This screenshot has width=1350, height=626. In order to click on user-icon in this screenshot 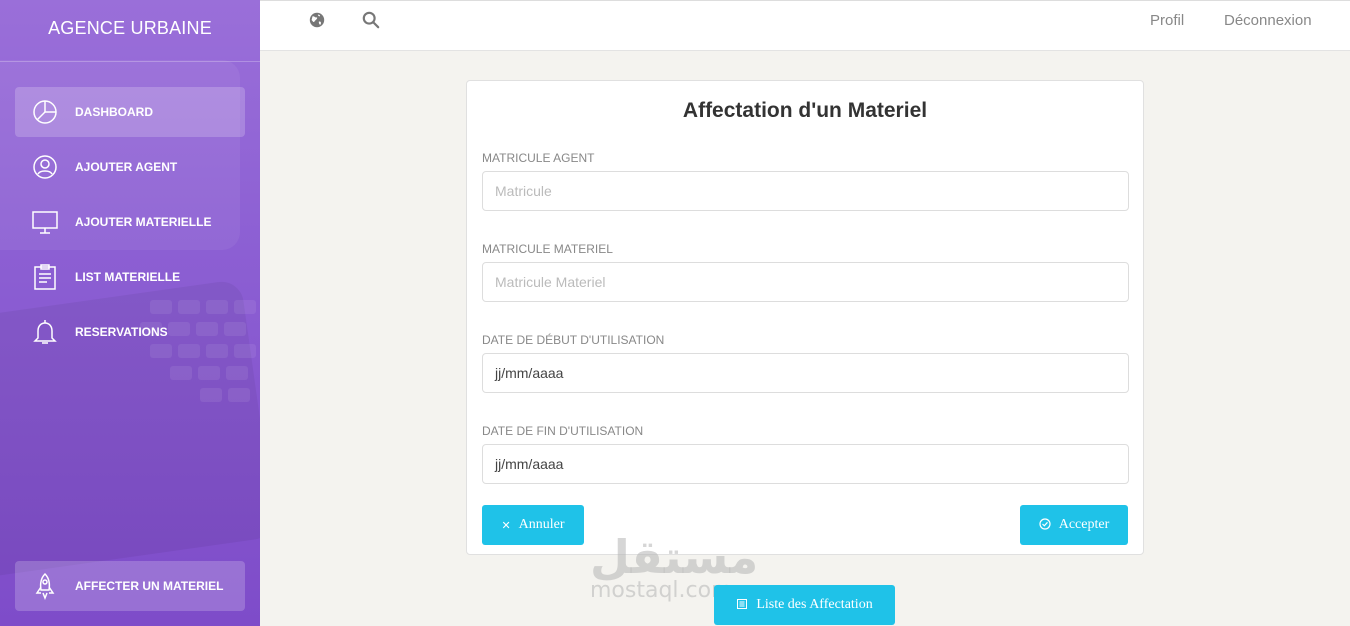, I will do `click(45, 167)`.